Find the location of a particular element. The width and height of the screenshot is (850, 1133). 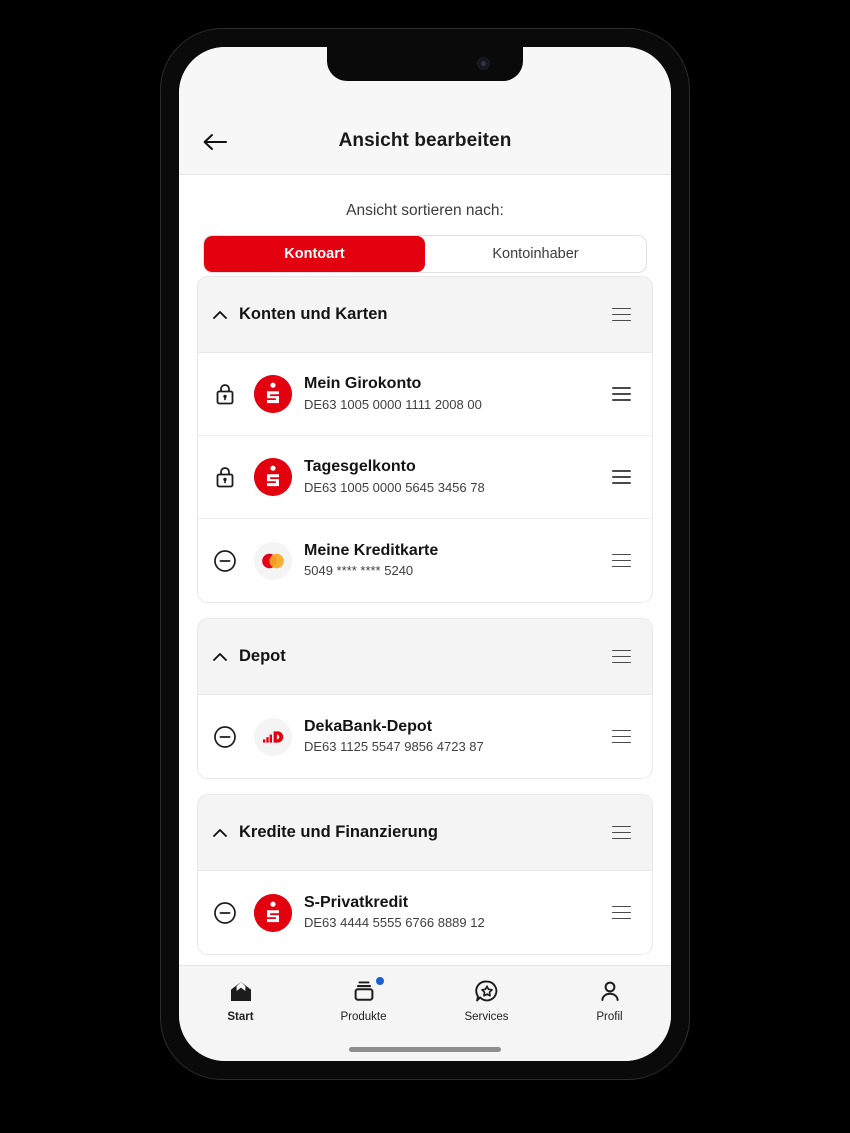

sort-option-kontoart: Kontoart is located at coordinates (314, 254).